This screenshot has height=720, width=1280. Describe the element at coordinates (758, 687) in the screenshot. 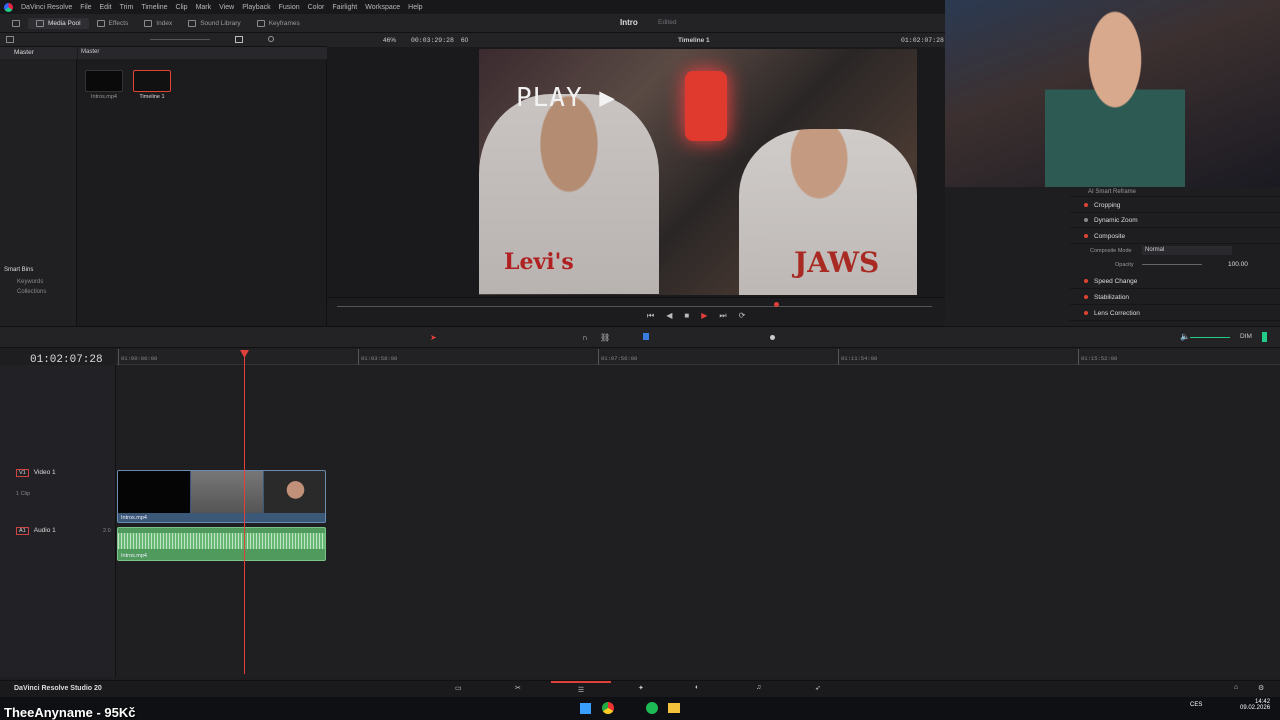

I see `fairlight-page-icon: ♫` at that location.